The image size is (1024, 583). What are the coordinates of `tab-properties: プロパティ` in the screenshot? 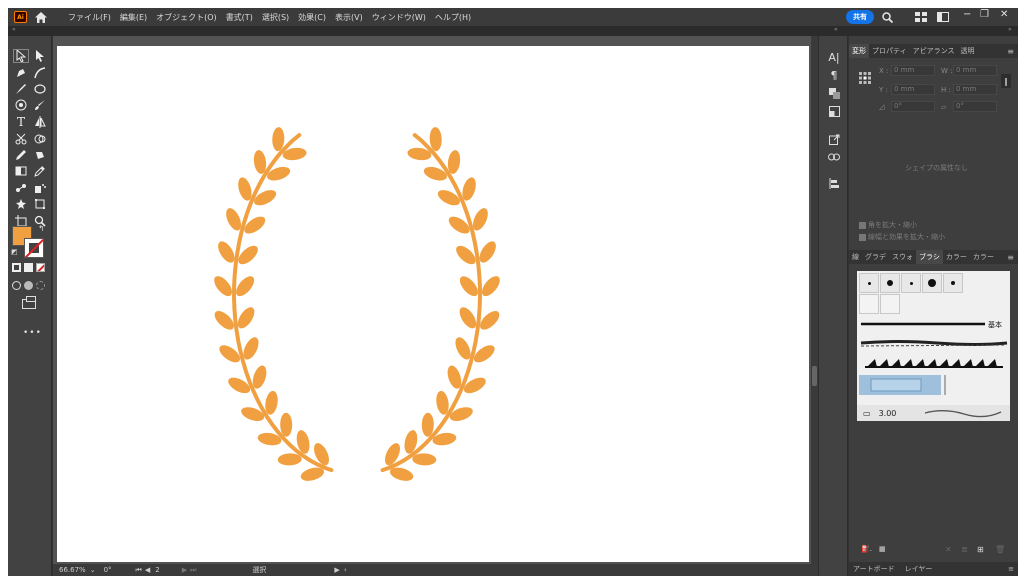 It's located at (889, 51).